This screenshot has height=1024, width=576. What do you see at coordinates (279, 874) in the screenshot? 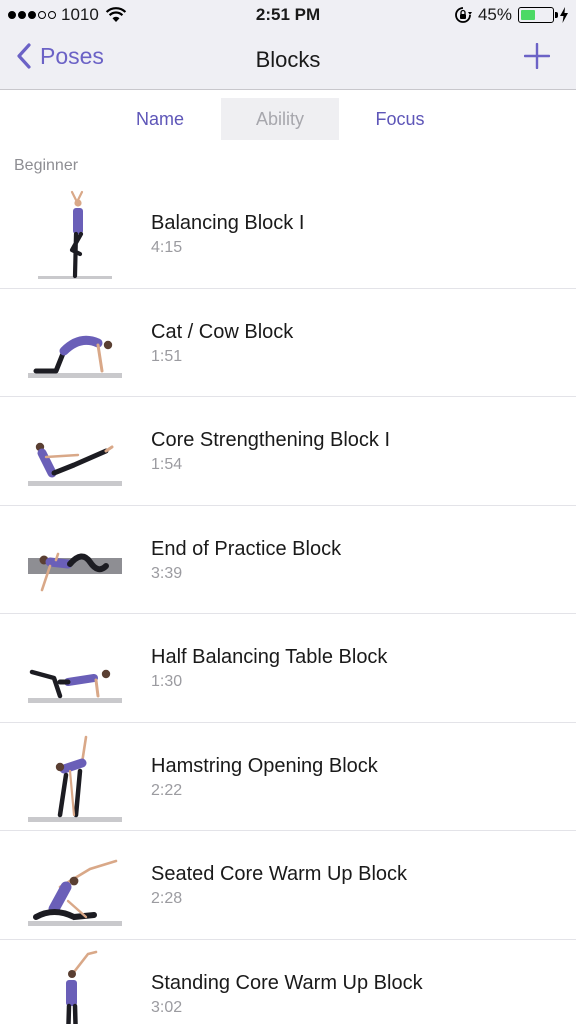
I see `block-title: Seated Core Warm Up Block` at bounding box center [279, 874].